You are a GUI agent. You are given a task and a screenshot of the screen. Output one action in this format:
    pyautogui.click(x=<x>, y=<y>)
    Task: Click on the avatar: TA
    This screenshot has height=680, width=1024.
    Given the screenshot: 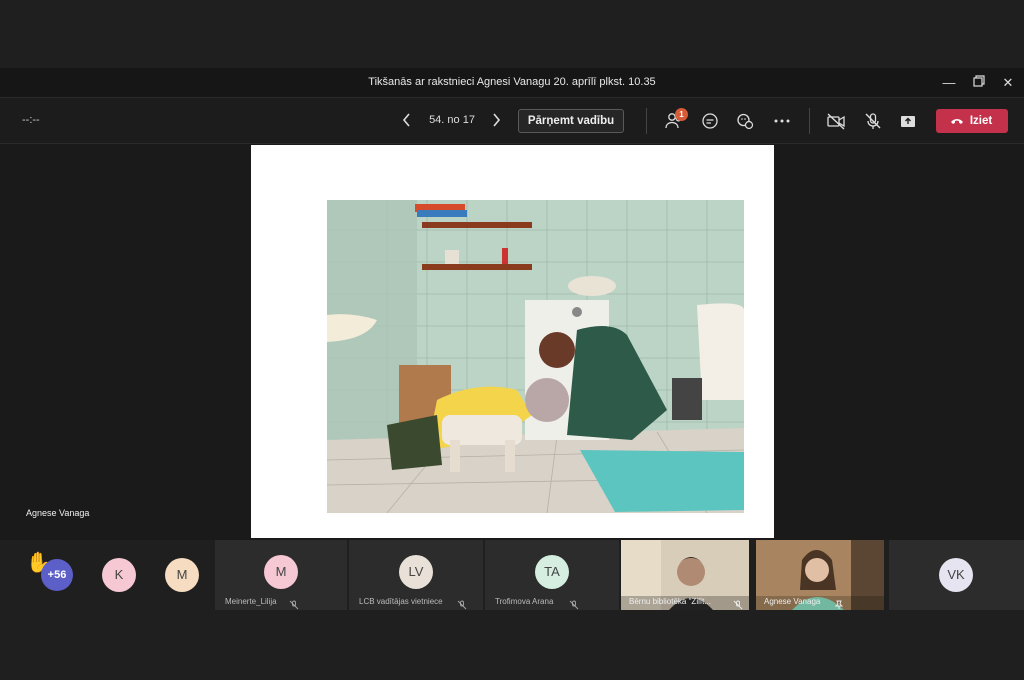 What is the action you would take?
    pyautogui.click(x=552, y=572)
    